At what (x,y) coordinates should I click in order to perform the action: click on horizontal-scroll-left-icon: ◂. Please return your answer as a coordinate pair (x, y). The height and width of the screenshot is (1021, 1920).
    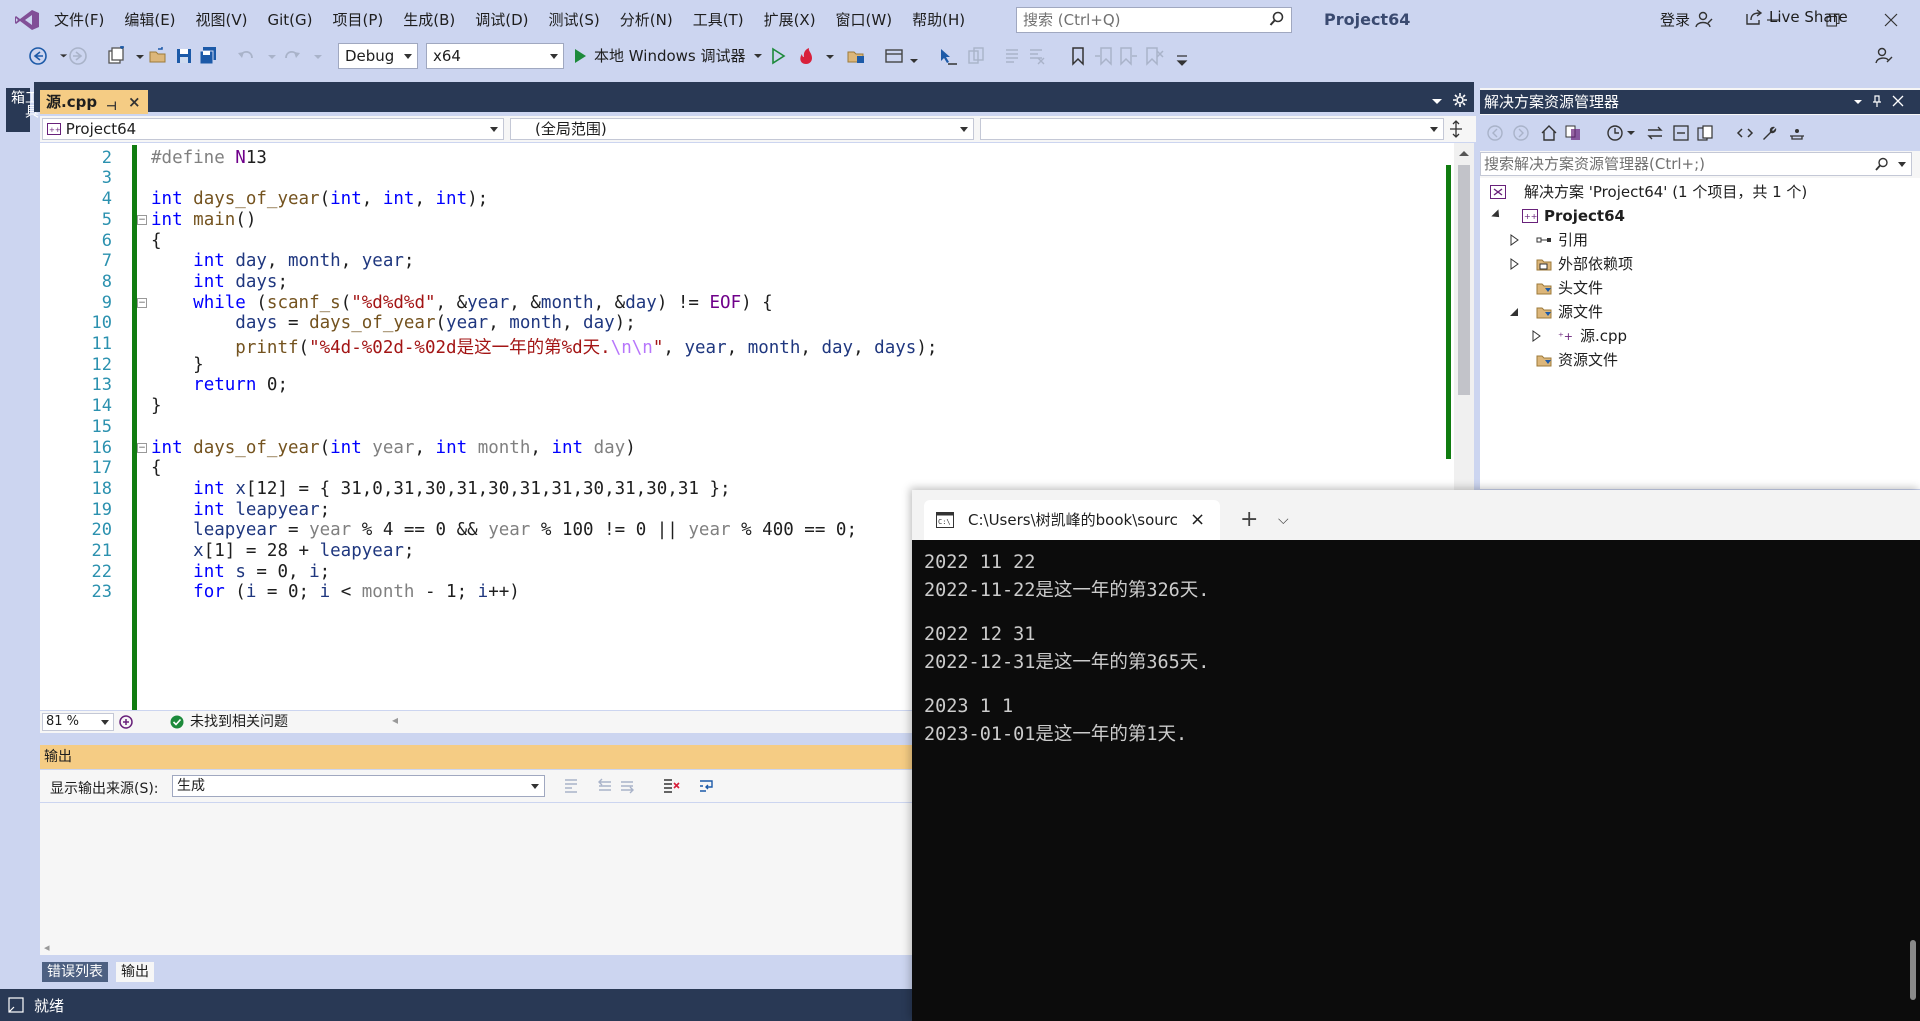
    Looking at the image, I should click on (395, 720).